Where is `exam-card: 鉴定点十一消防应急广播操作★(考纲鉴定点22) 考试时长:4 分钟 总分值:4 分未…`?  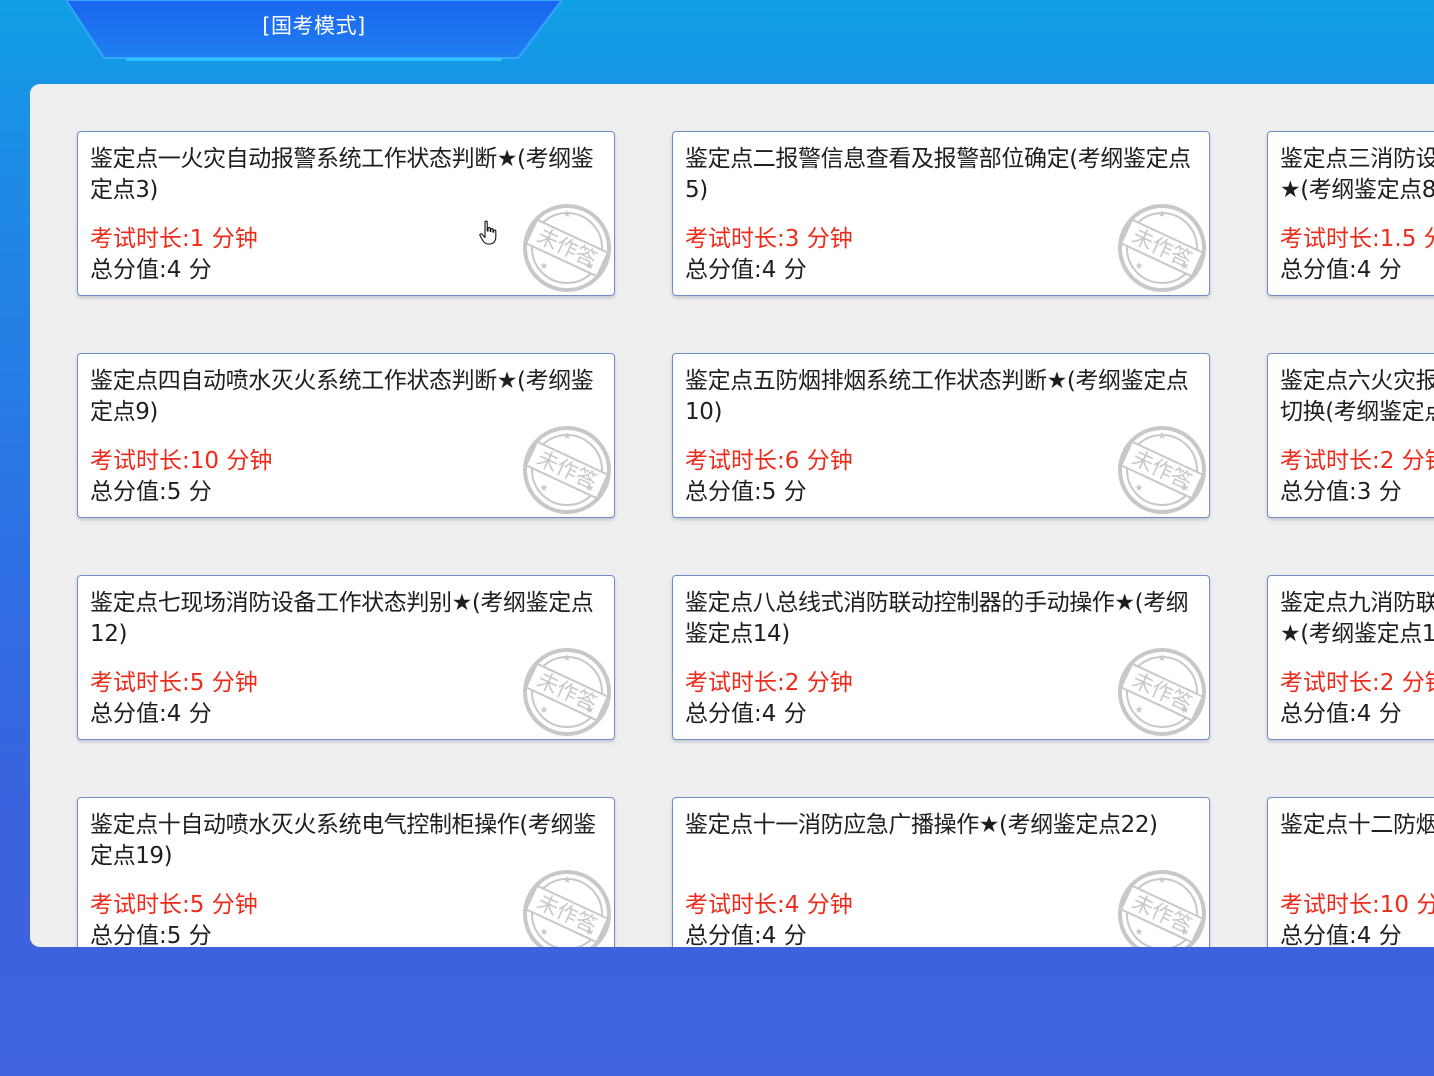 exam-card: 鉴定点十一消防应急广播操作★(考纲鉴定点22) 考试时长:4 分钟 总分值:4 分未… is located at coordinates (941, 872).